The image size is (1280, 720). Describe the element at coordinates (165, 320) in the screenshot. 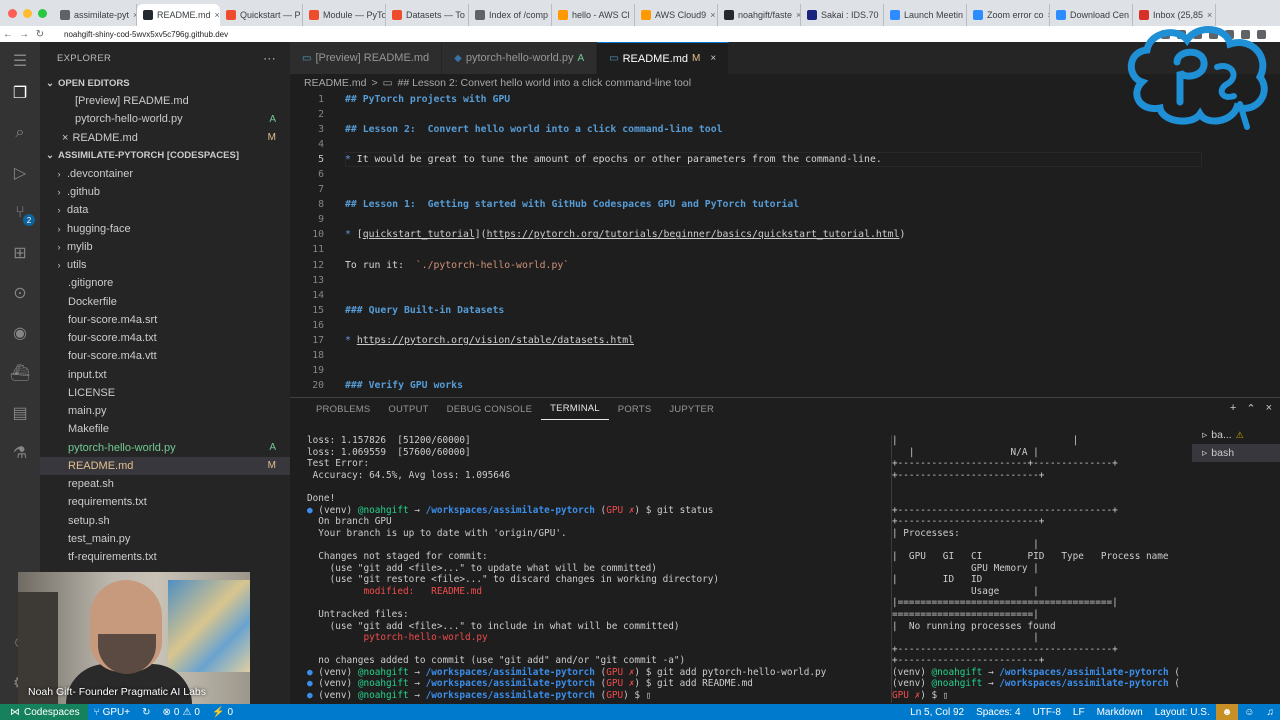

I see `file-item: four-score.m4a.srt` at that location.